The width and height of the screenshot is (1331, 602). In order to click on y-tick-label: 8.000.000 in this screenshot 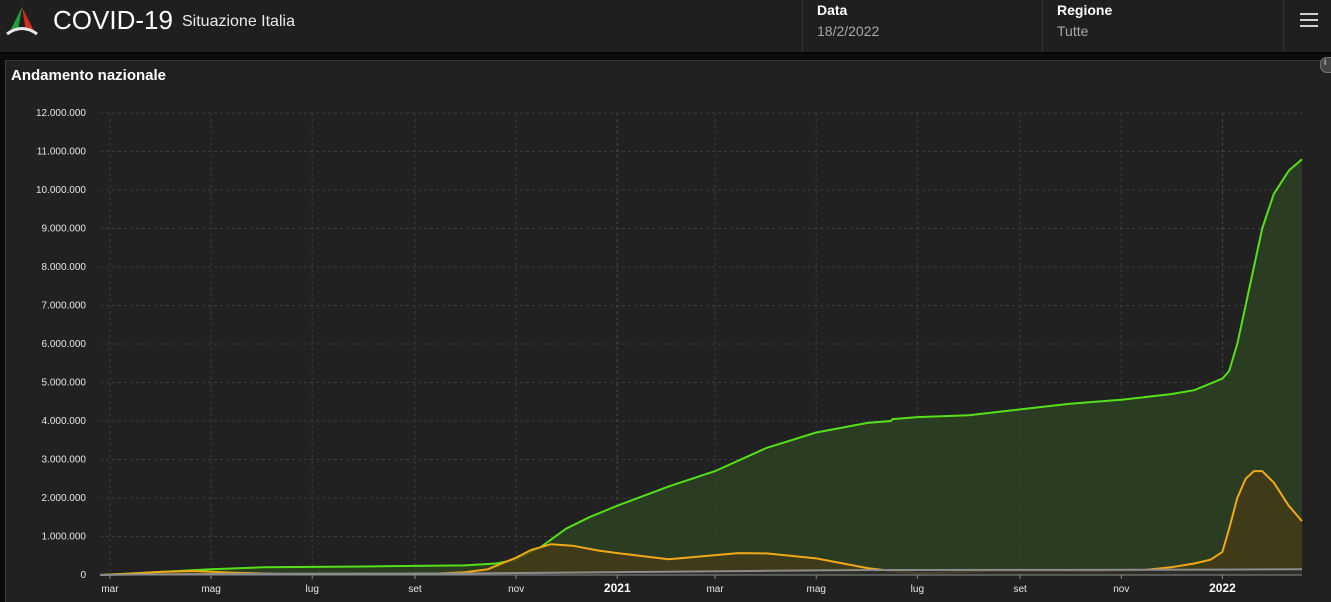, I will do `click(64, 267)`.